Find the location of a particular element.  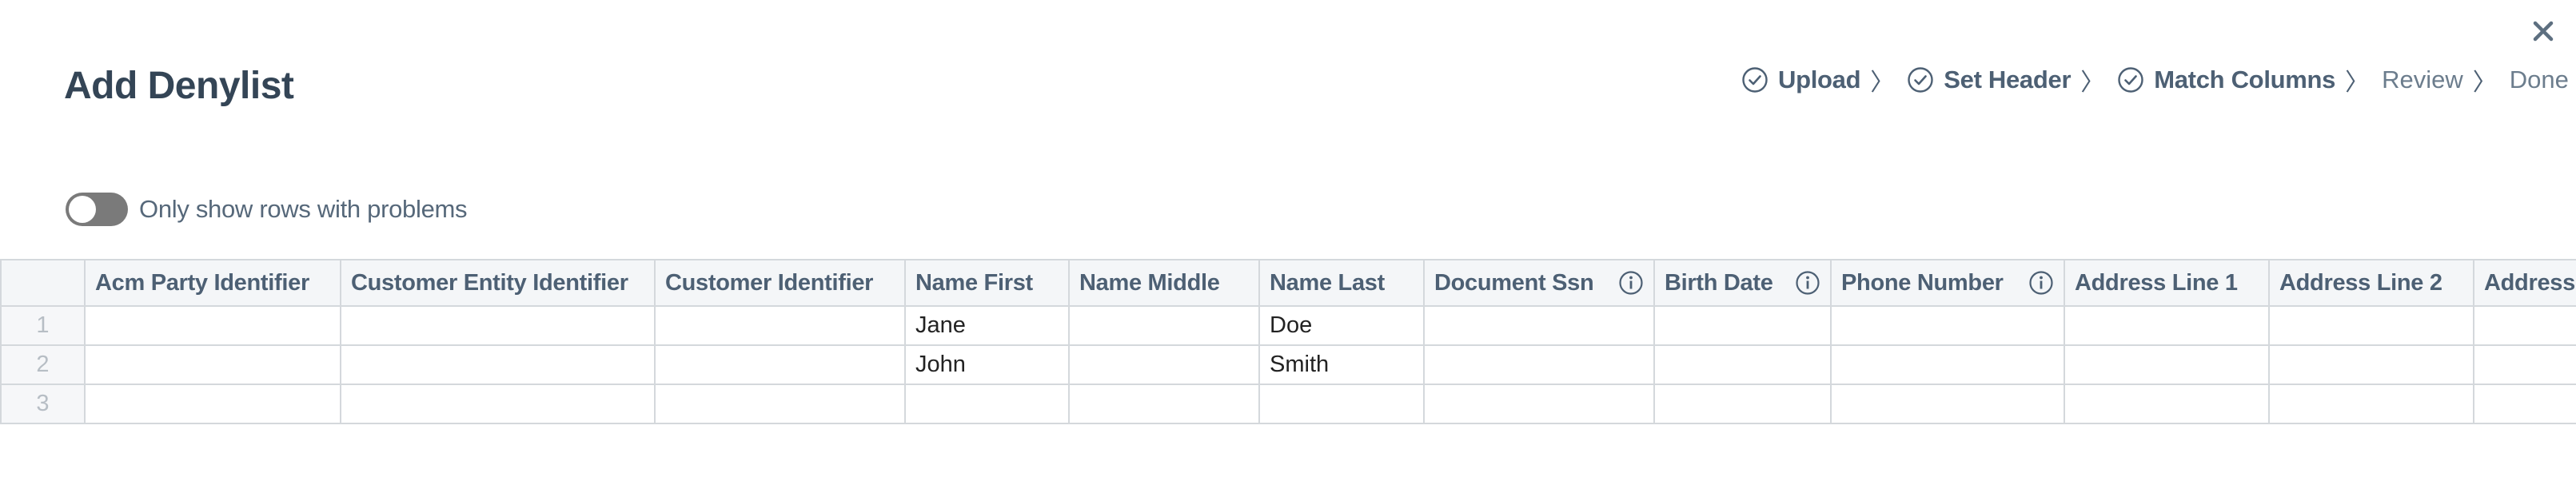

column-header-content: Customer Entity Identifier is located at coordinates (497, 283).